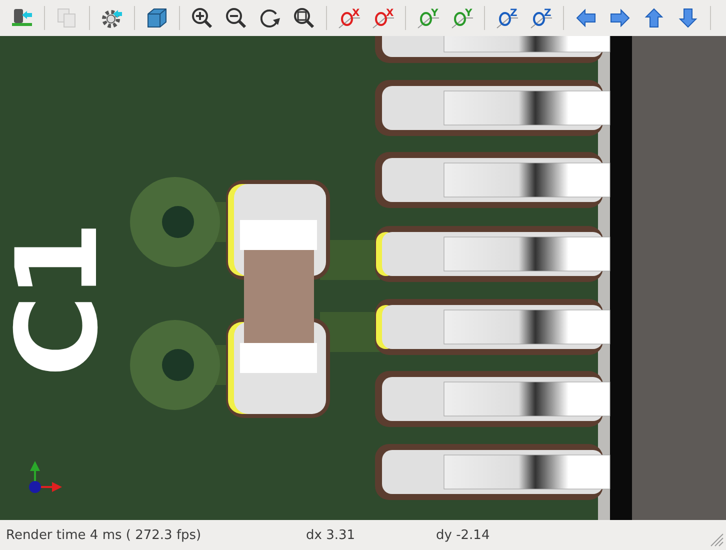 The height and width of the screenshot is (550, 726). I want to click on cube-icon, so click(157, 18).